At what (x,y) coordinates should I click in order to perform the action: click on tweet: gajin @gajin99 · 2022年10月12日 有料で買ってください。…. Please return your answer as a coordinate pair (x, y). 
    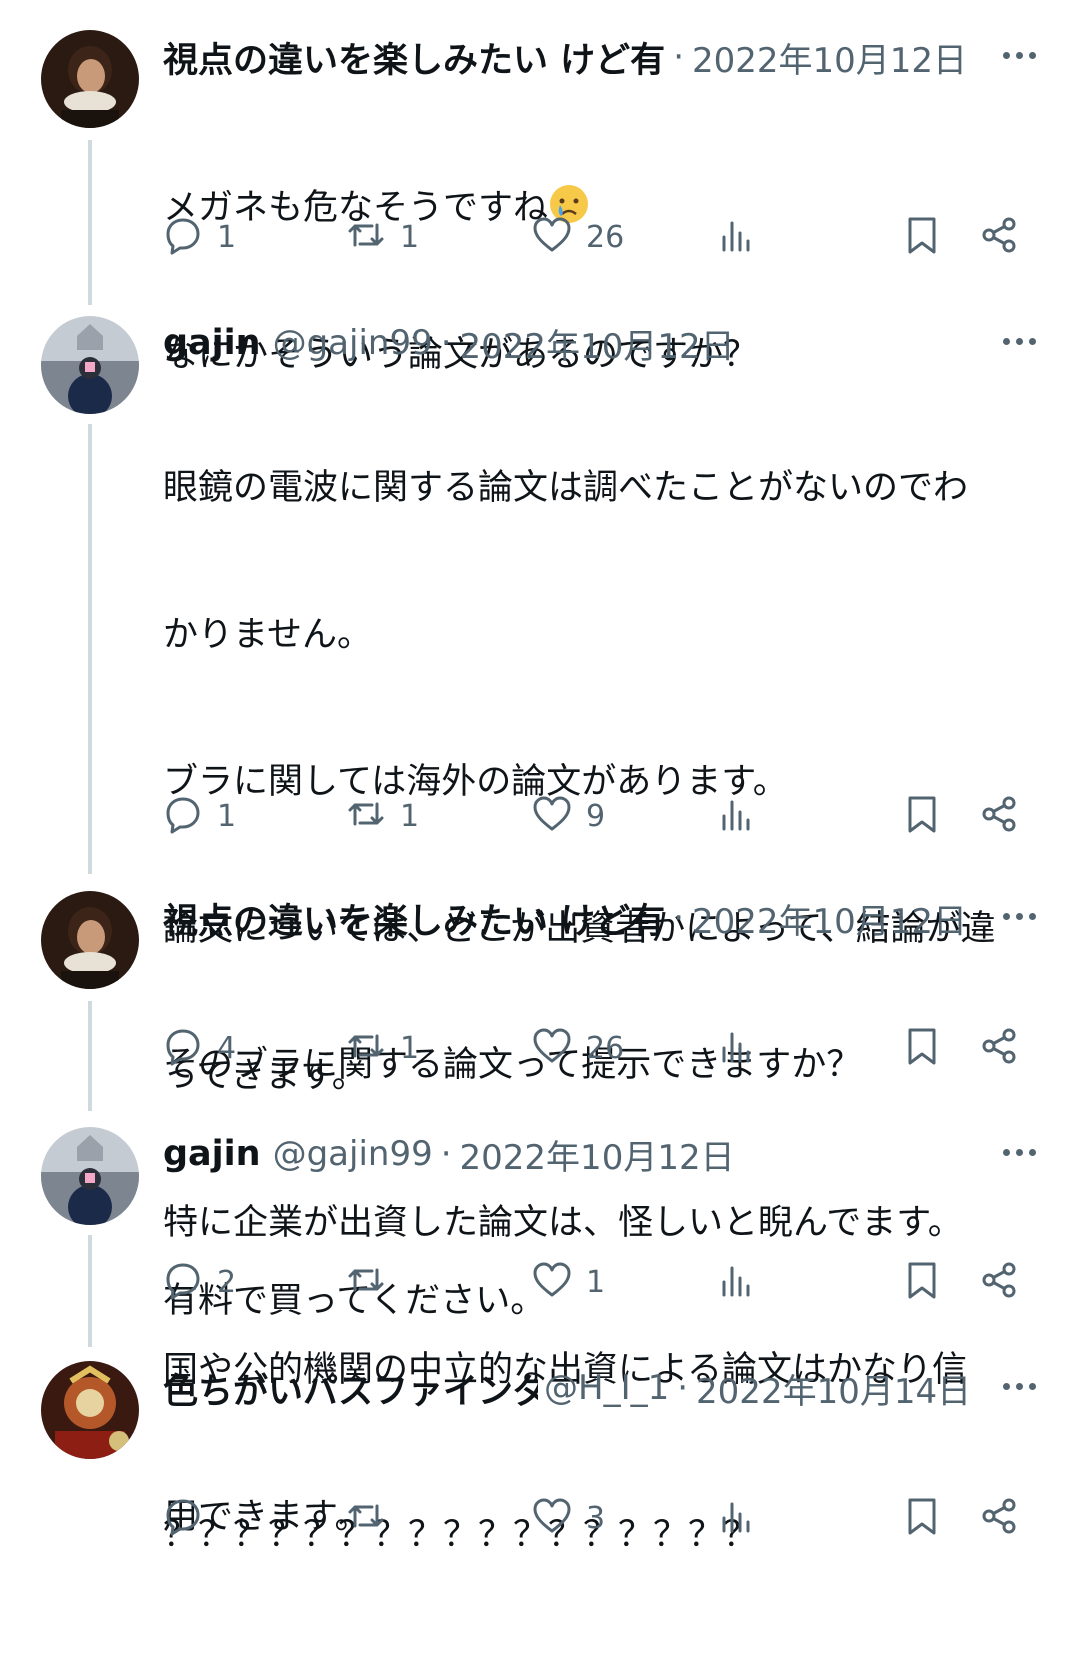
    Looking at the image, I should click on (540, 1239).